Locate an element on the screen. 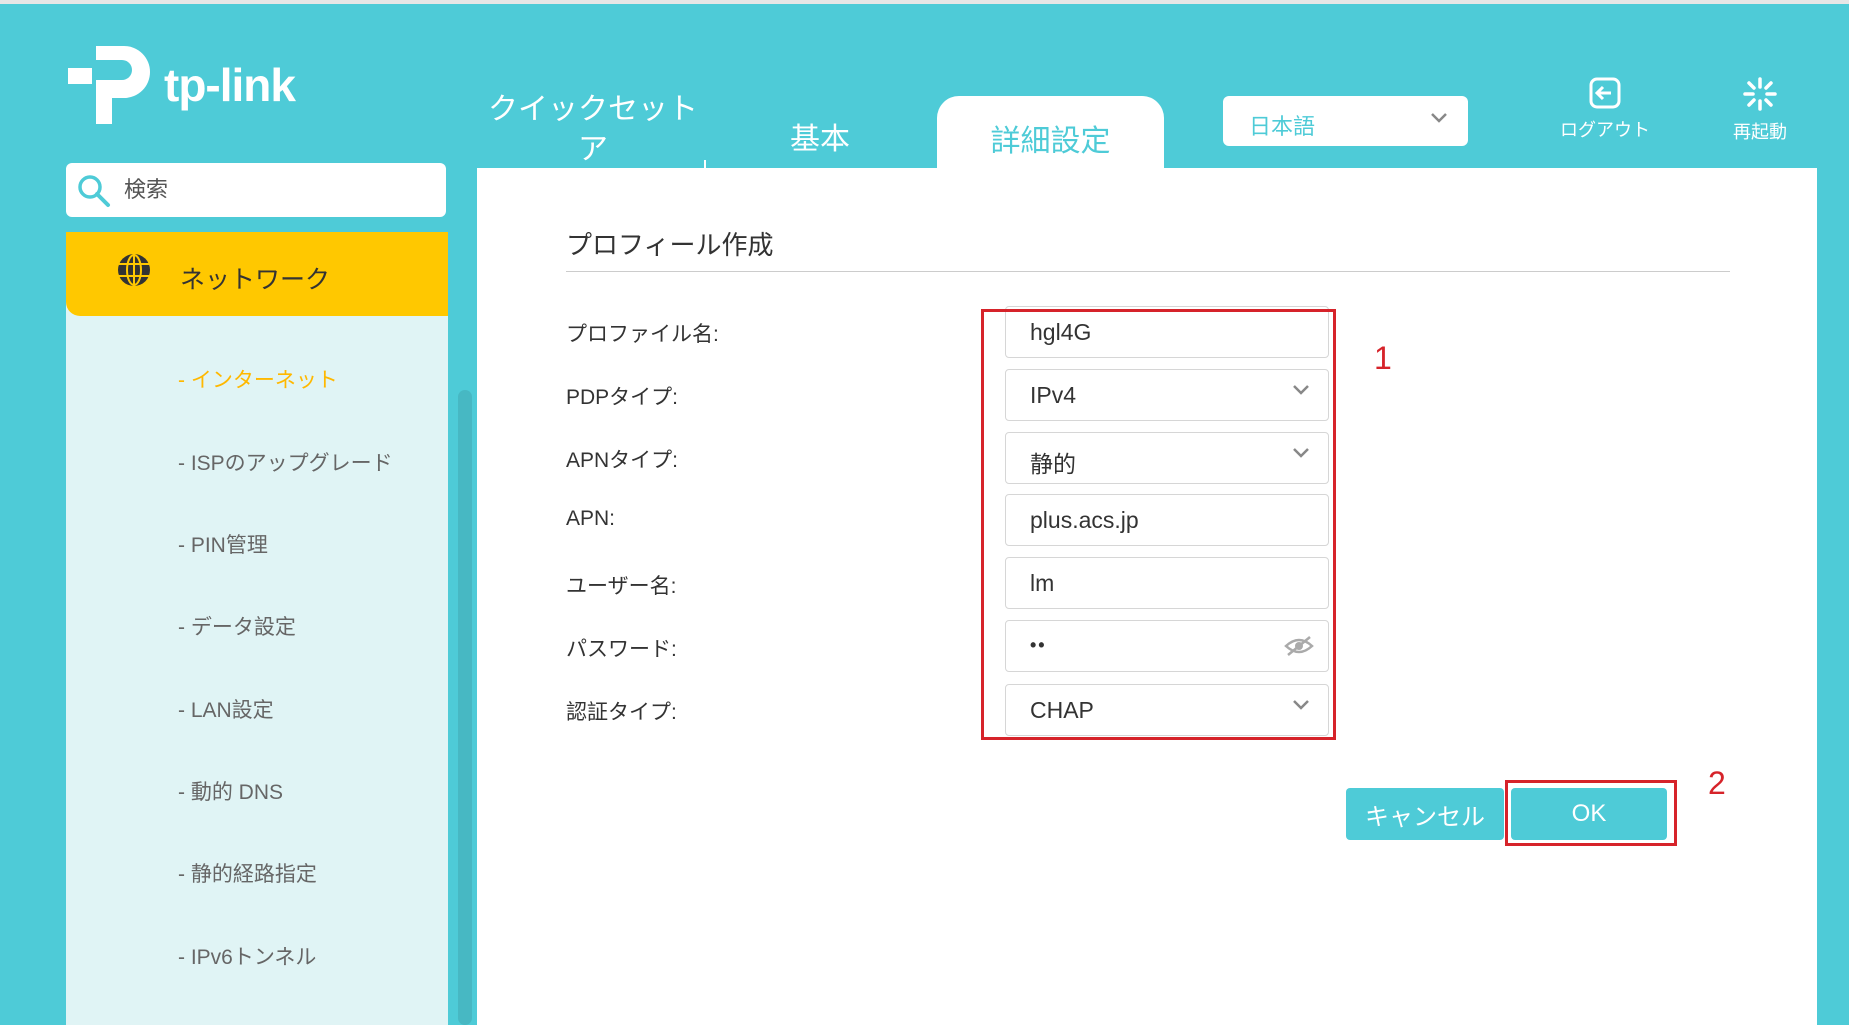 The height and width of the screenshot is (1025, 1849). sidebar-item-isp-upgrade: - ISPのアップグレード is located at coordinates (285, 462).